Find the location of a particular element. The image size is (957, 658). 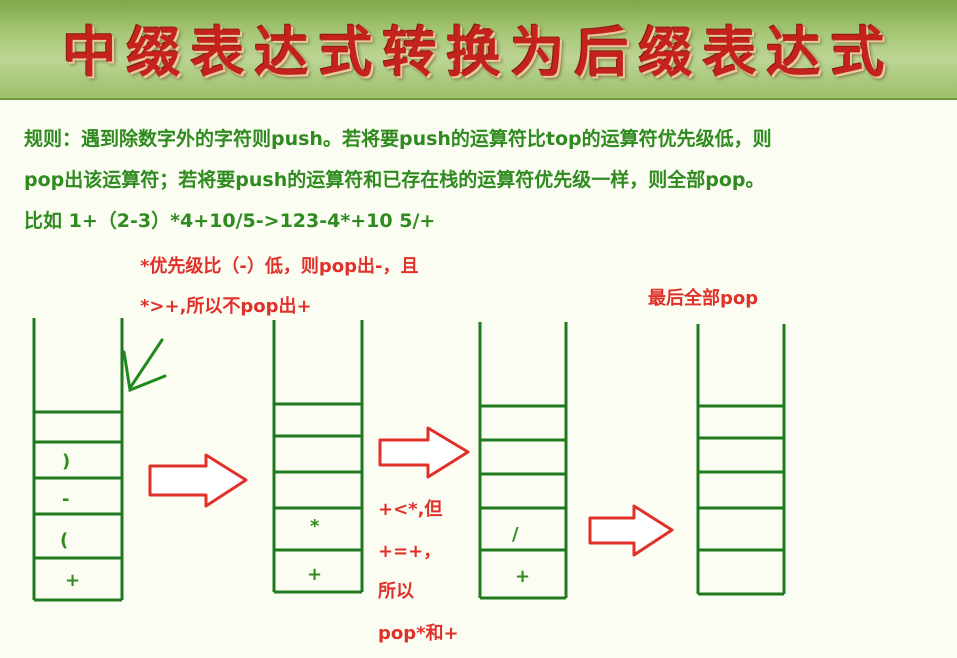

stack-3-cell-4: / is located at coordinates (515, 534).